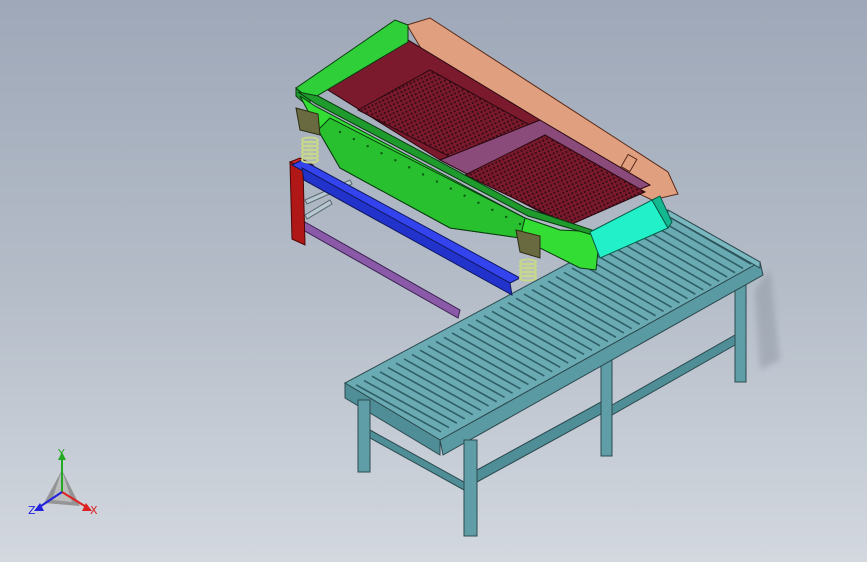 The width and height of the screenshot is (867, 562). I want to click on y-axis-label: Y, so click(61, 453).